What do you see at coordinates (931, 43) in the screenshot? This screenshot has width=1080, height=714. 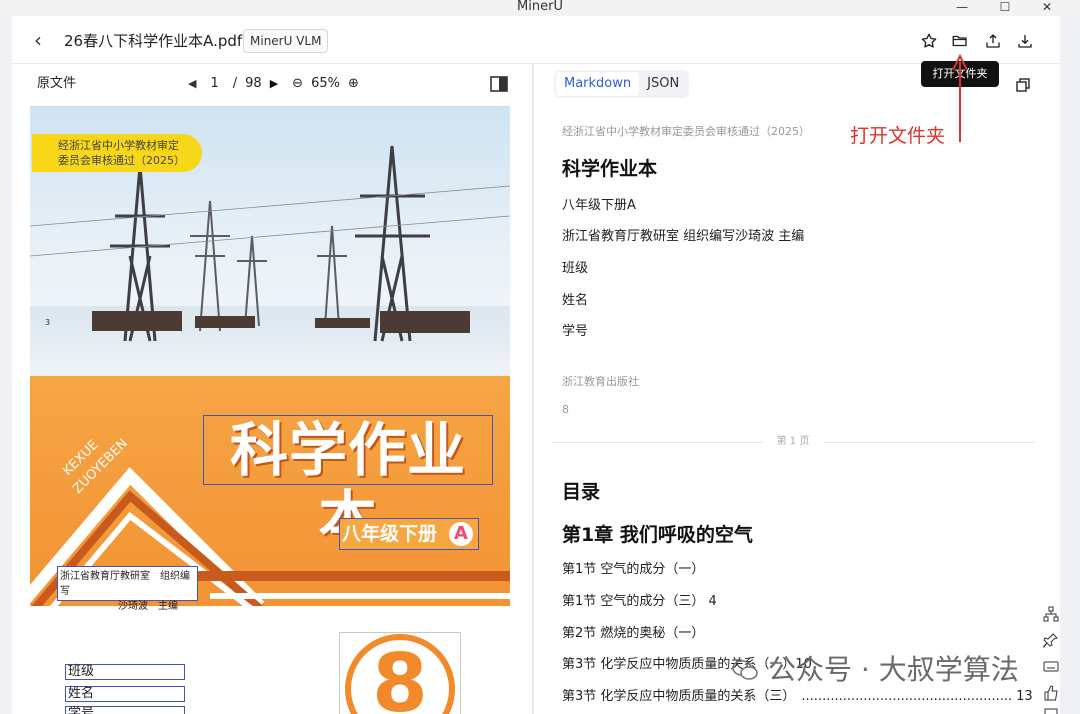 I see `star-icon` at bounding box center [931, 43].